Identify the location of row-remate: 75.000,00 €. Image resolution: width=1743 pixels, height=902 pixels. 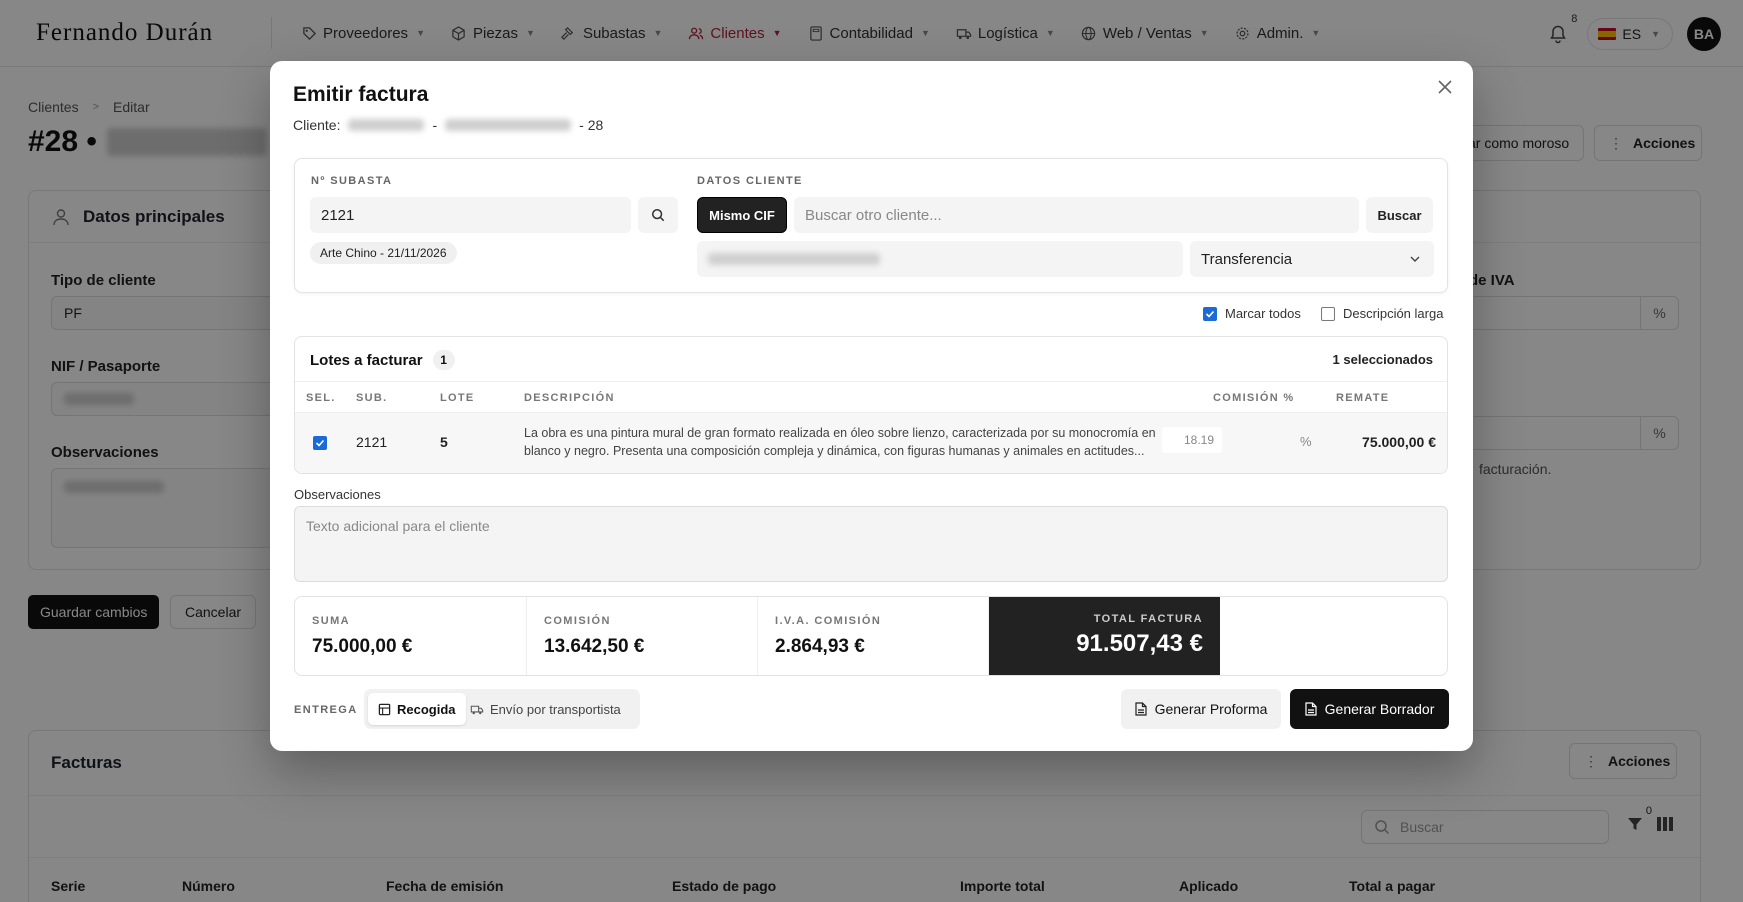
(1399, 442).